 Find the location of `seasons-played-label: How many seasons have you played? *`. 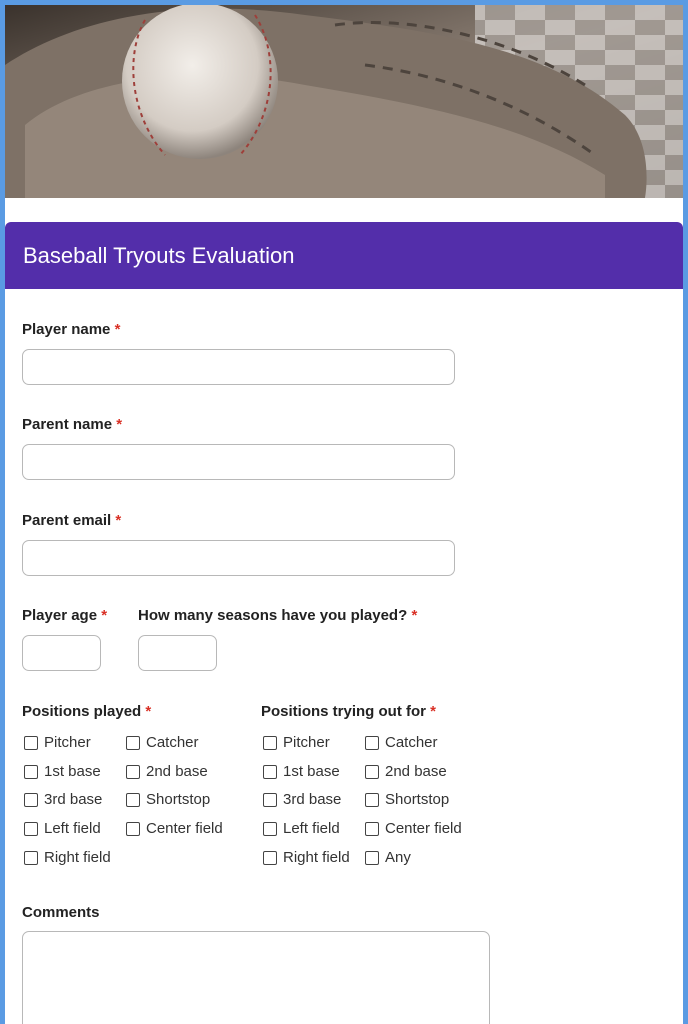

seasons-played-label: How many seasons have you played? * is located at coordinates (277, 615).